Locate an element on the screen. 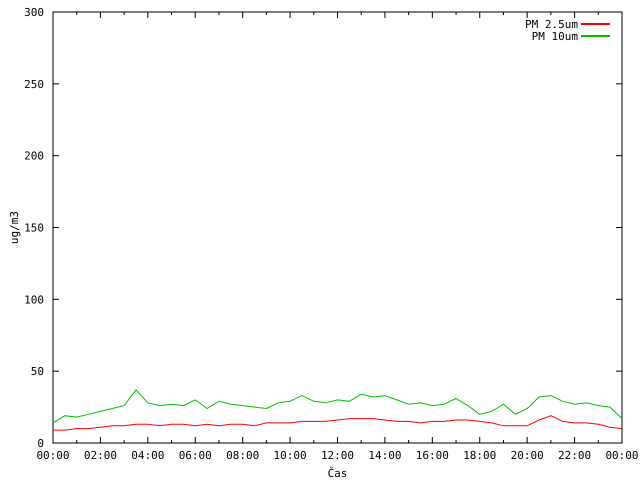 This screenshot has height=480, width=640. x-tick-label: 04:00 is located at coordinates (147, 455).